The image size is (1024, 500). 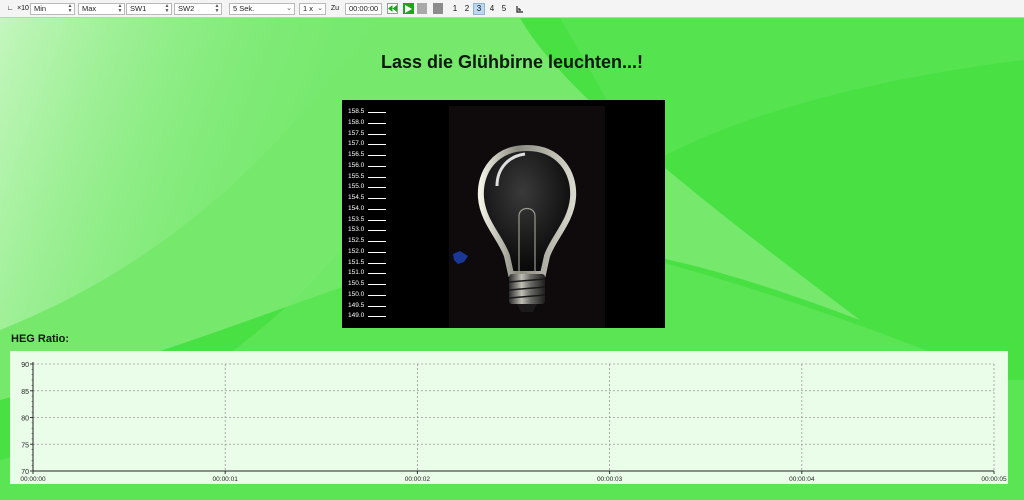 I want to click on scale-tick: 158.0, so click(x=367, y=123).